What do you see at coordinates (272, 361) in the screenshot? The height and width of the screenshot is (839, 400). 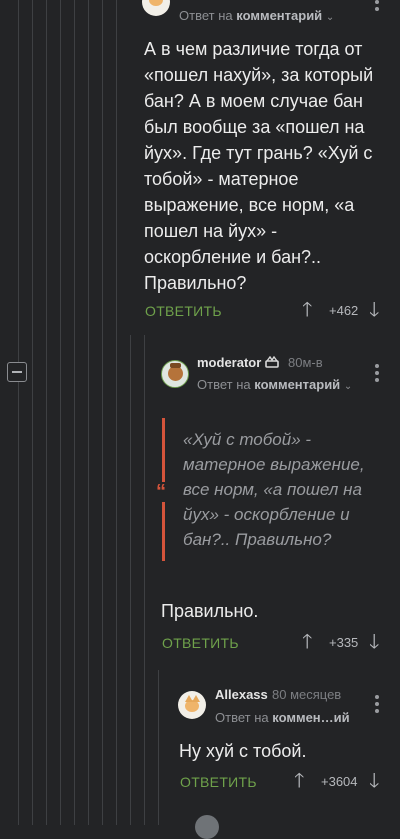 I see `crown-icon` at bounding box center [272, 361].